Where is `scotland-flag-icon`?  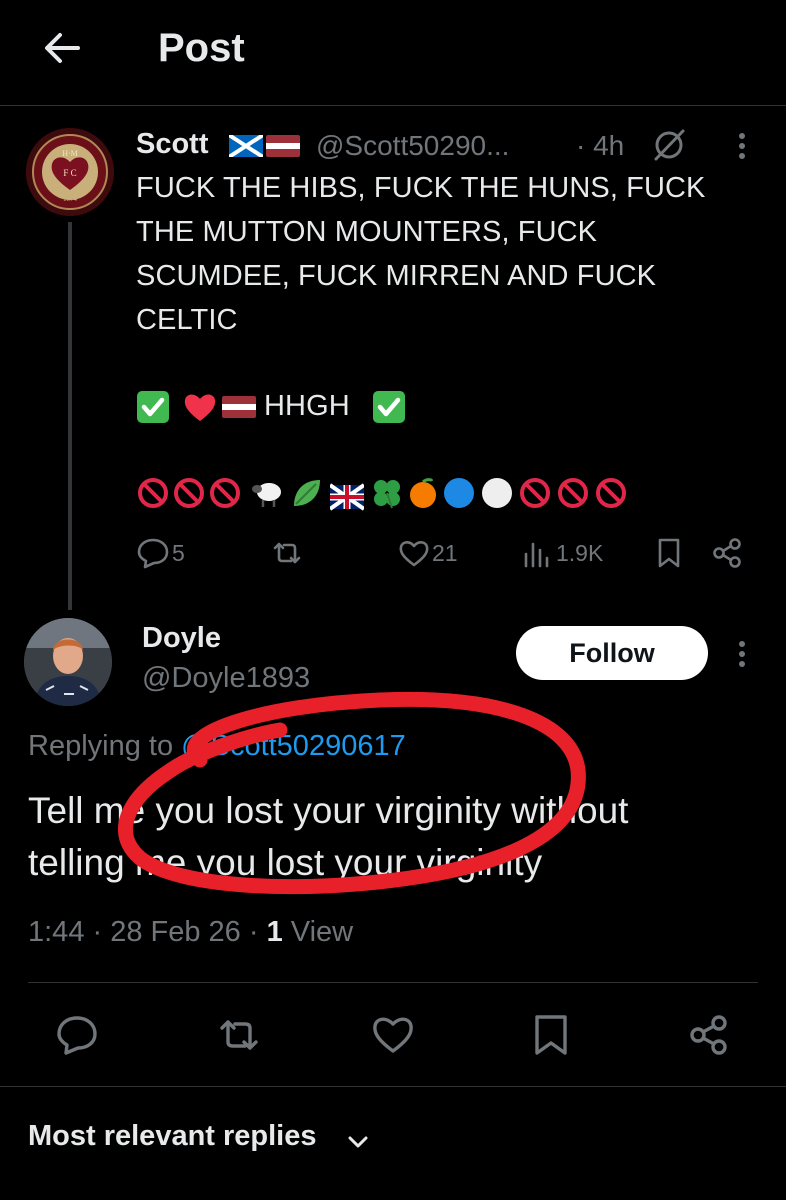 scotland-flag-icon is located at coordinates (246, 146).